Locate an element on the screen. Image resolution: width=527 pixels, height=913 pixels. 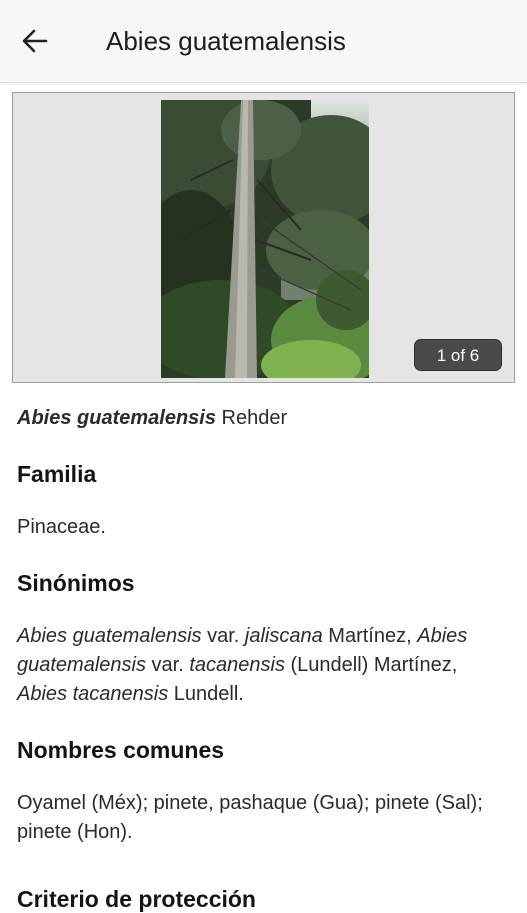
nombres-heading: Nombres comunes is located at coordinates (121, 750).